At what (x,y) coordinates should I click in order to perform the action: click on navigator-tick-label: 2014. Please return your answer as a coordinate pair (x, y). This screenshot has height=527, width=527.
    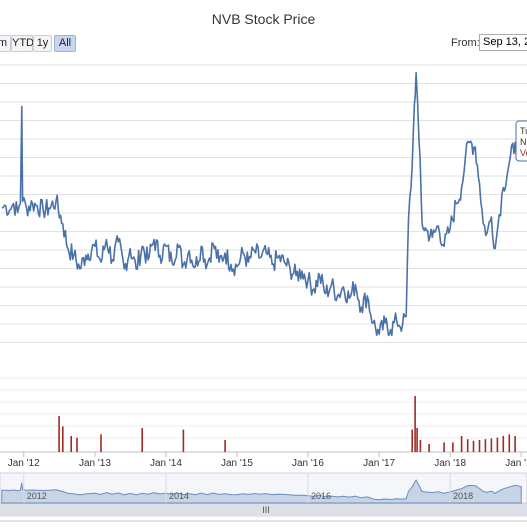
    Looking at the image, I should click on (179, 496).